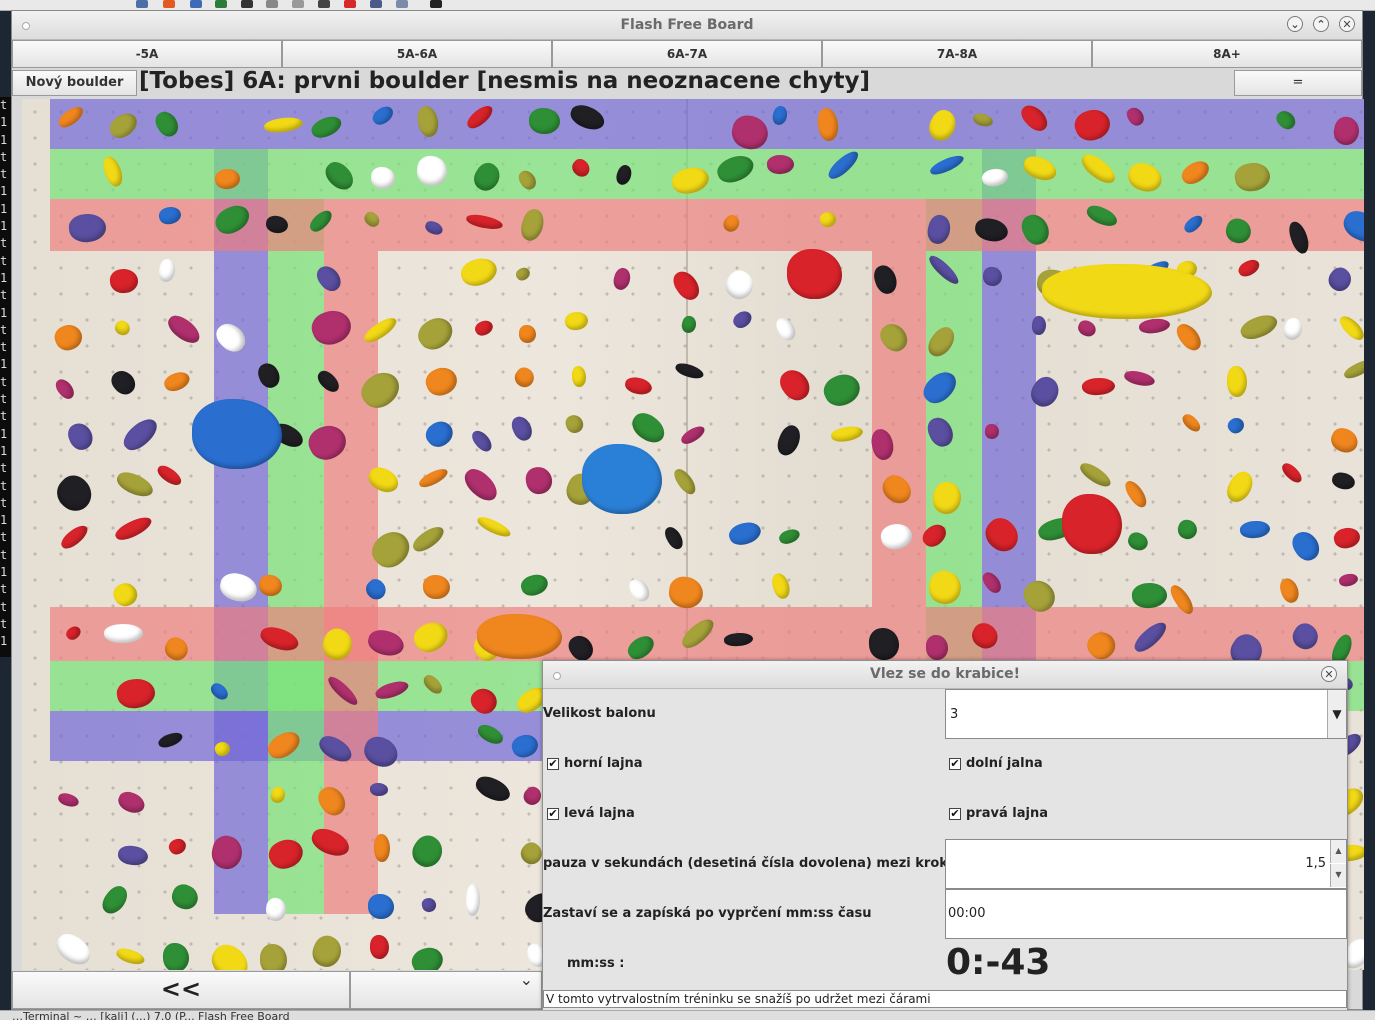 Image resolution: width=1375 pixels, height=1020 pixels. I want to click on spinner-up-icon: ▲, so click(1338, 851).